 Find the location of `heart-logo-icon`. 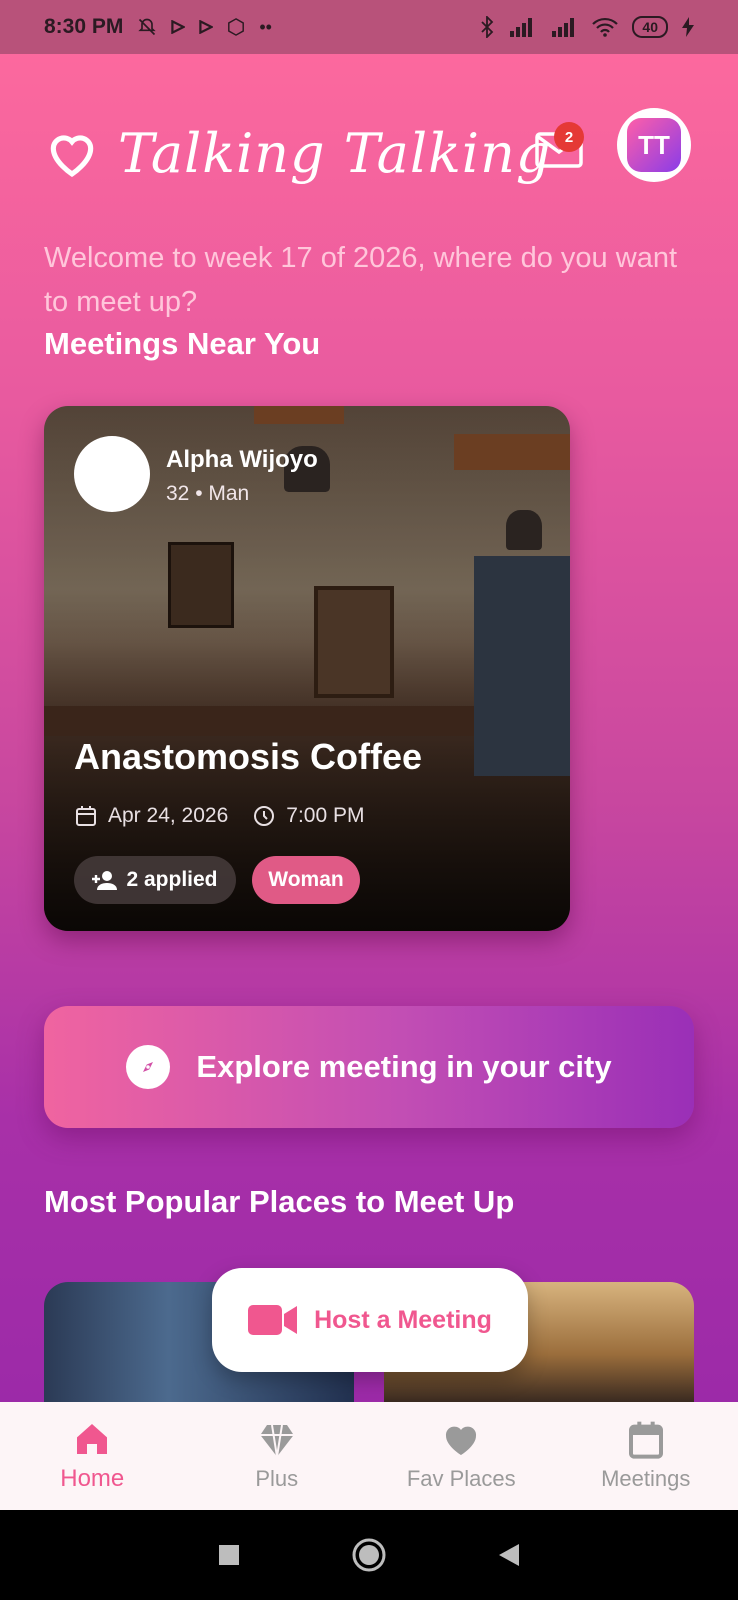

heart-logo-icon is located at coordinates (72, 156).